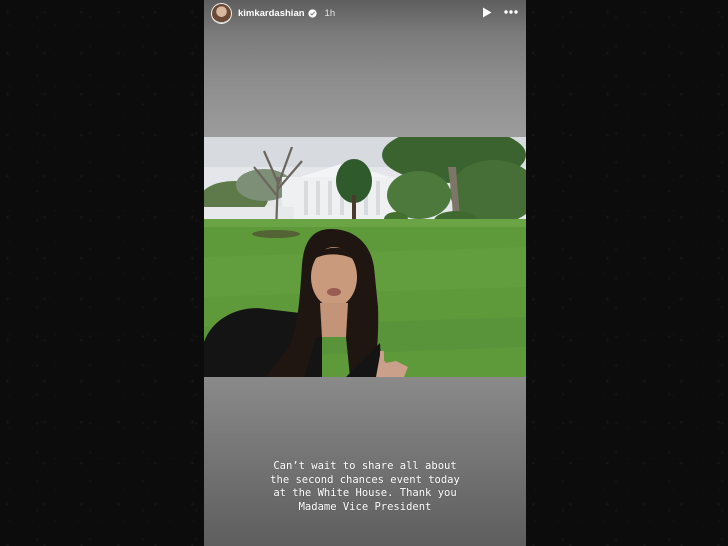 Image resolution: width=728 pixels, height=546 pixels. I want to click on username: kimkardashian, so click(271, 13).